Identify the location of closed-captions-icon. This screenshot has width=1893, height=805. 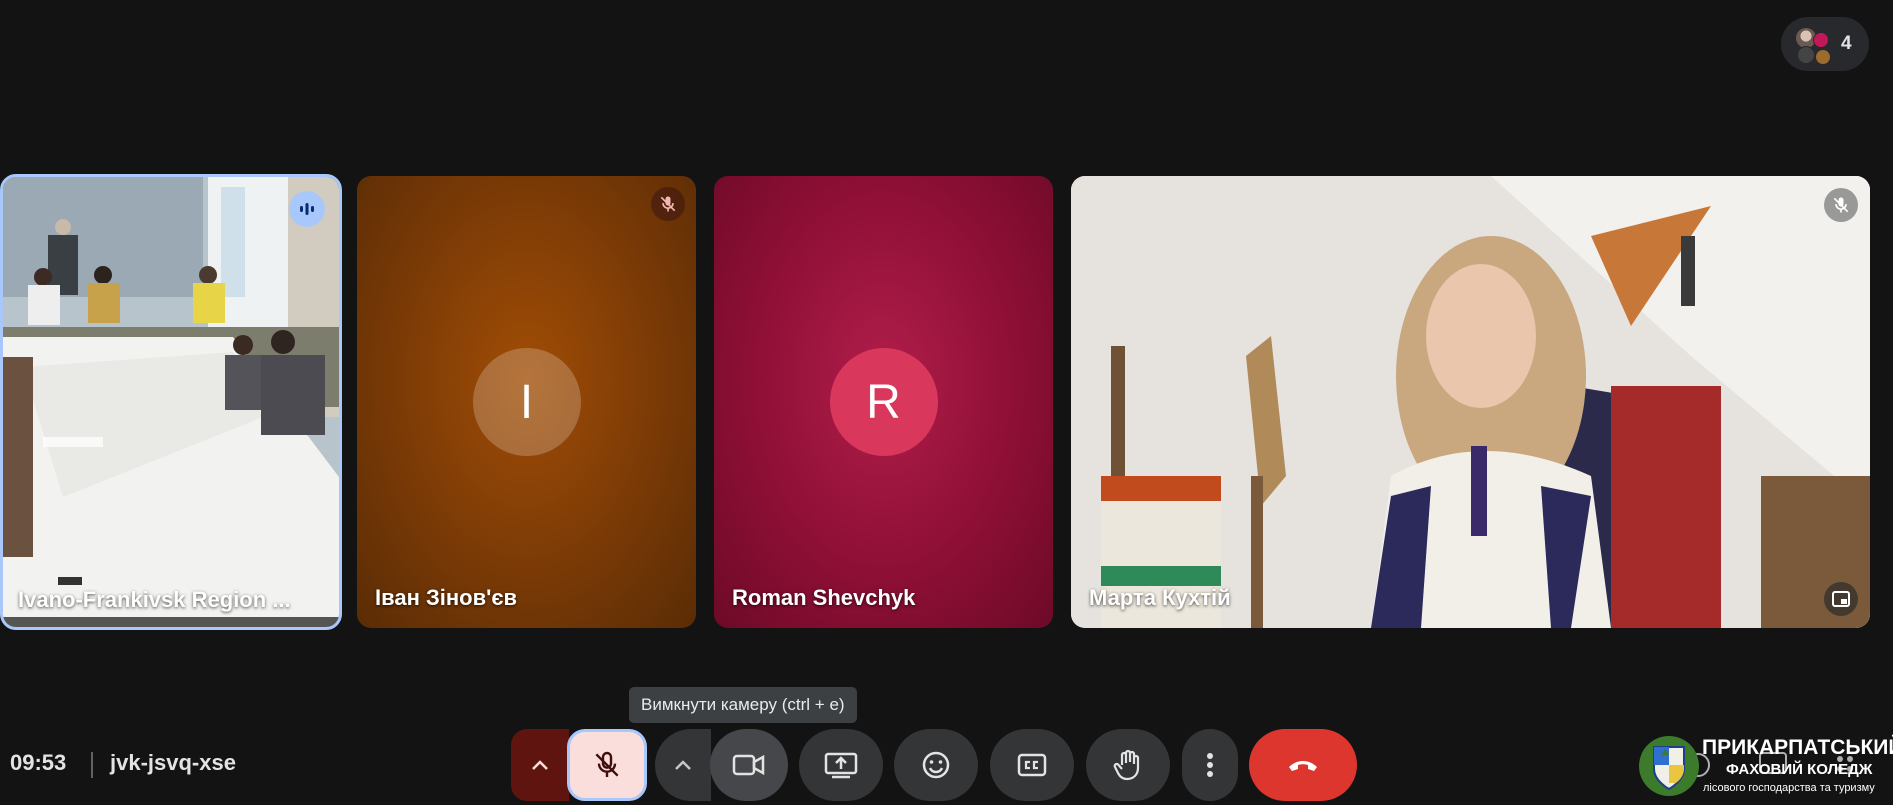
(1032, 765).